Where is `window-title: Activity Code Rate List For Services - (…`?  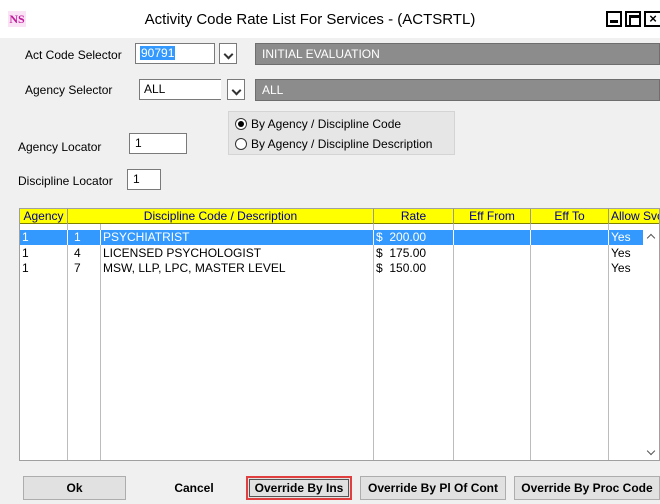
window-title: Activity Code Rate List For Services - (… is located at coordinates (310, 19).